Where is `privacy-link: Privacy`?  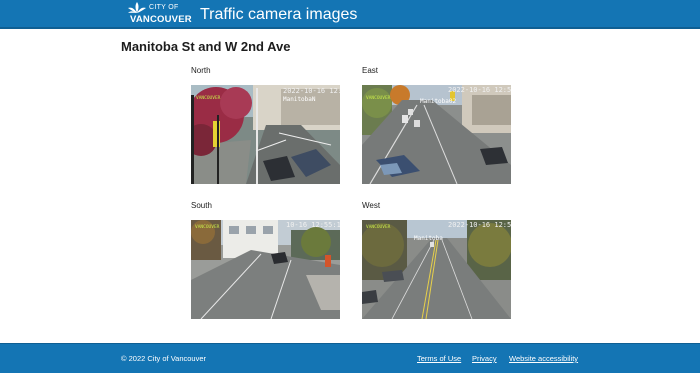
privacy-link: Privacy is located at coordinates (484, 359).